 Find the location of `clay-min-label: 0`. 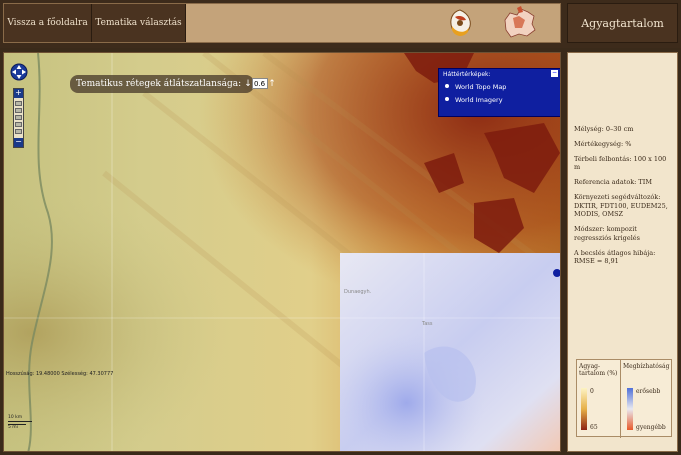

clay-min-label: 0 is located at coordinates (592, 391).